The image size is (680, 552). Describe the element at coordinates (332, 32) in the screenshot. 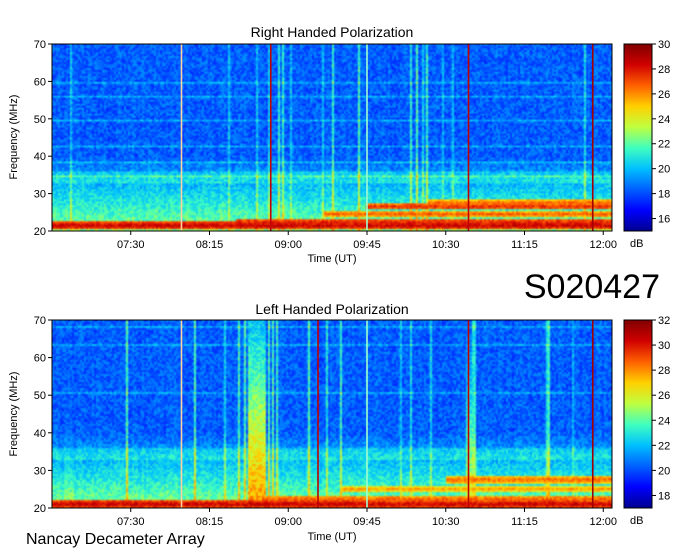

I see `chart-title: Right Handed Polarization` at that location.